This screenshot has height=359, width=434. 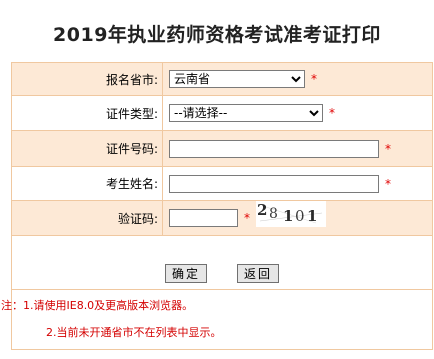 I want to click on id-type-label: 证件类型:, so click(x=87, y=113).